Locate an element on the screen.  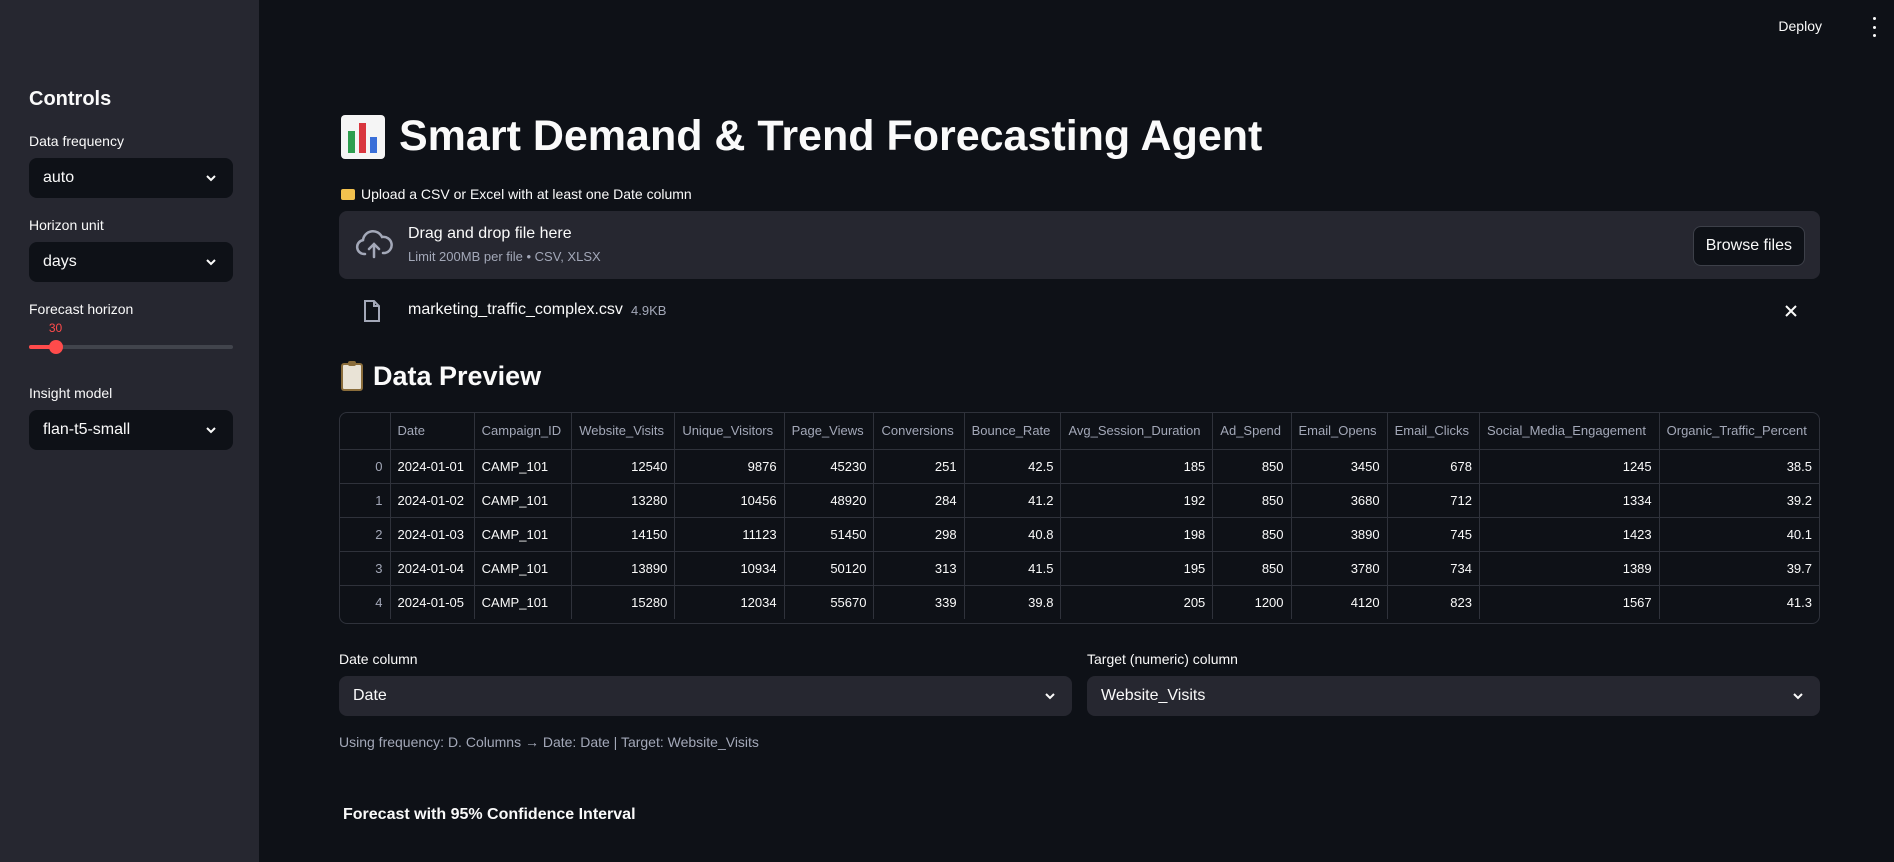
file-icon is located at coordinates (372, 311).